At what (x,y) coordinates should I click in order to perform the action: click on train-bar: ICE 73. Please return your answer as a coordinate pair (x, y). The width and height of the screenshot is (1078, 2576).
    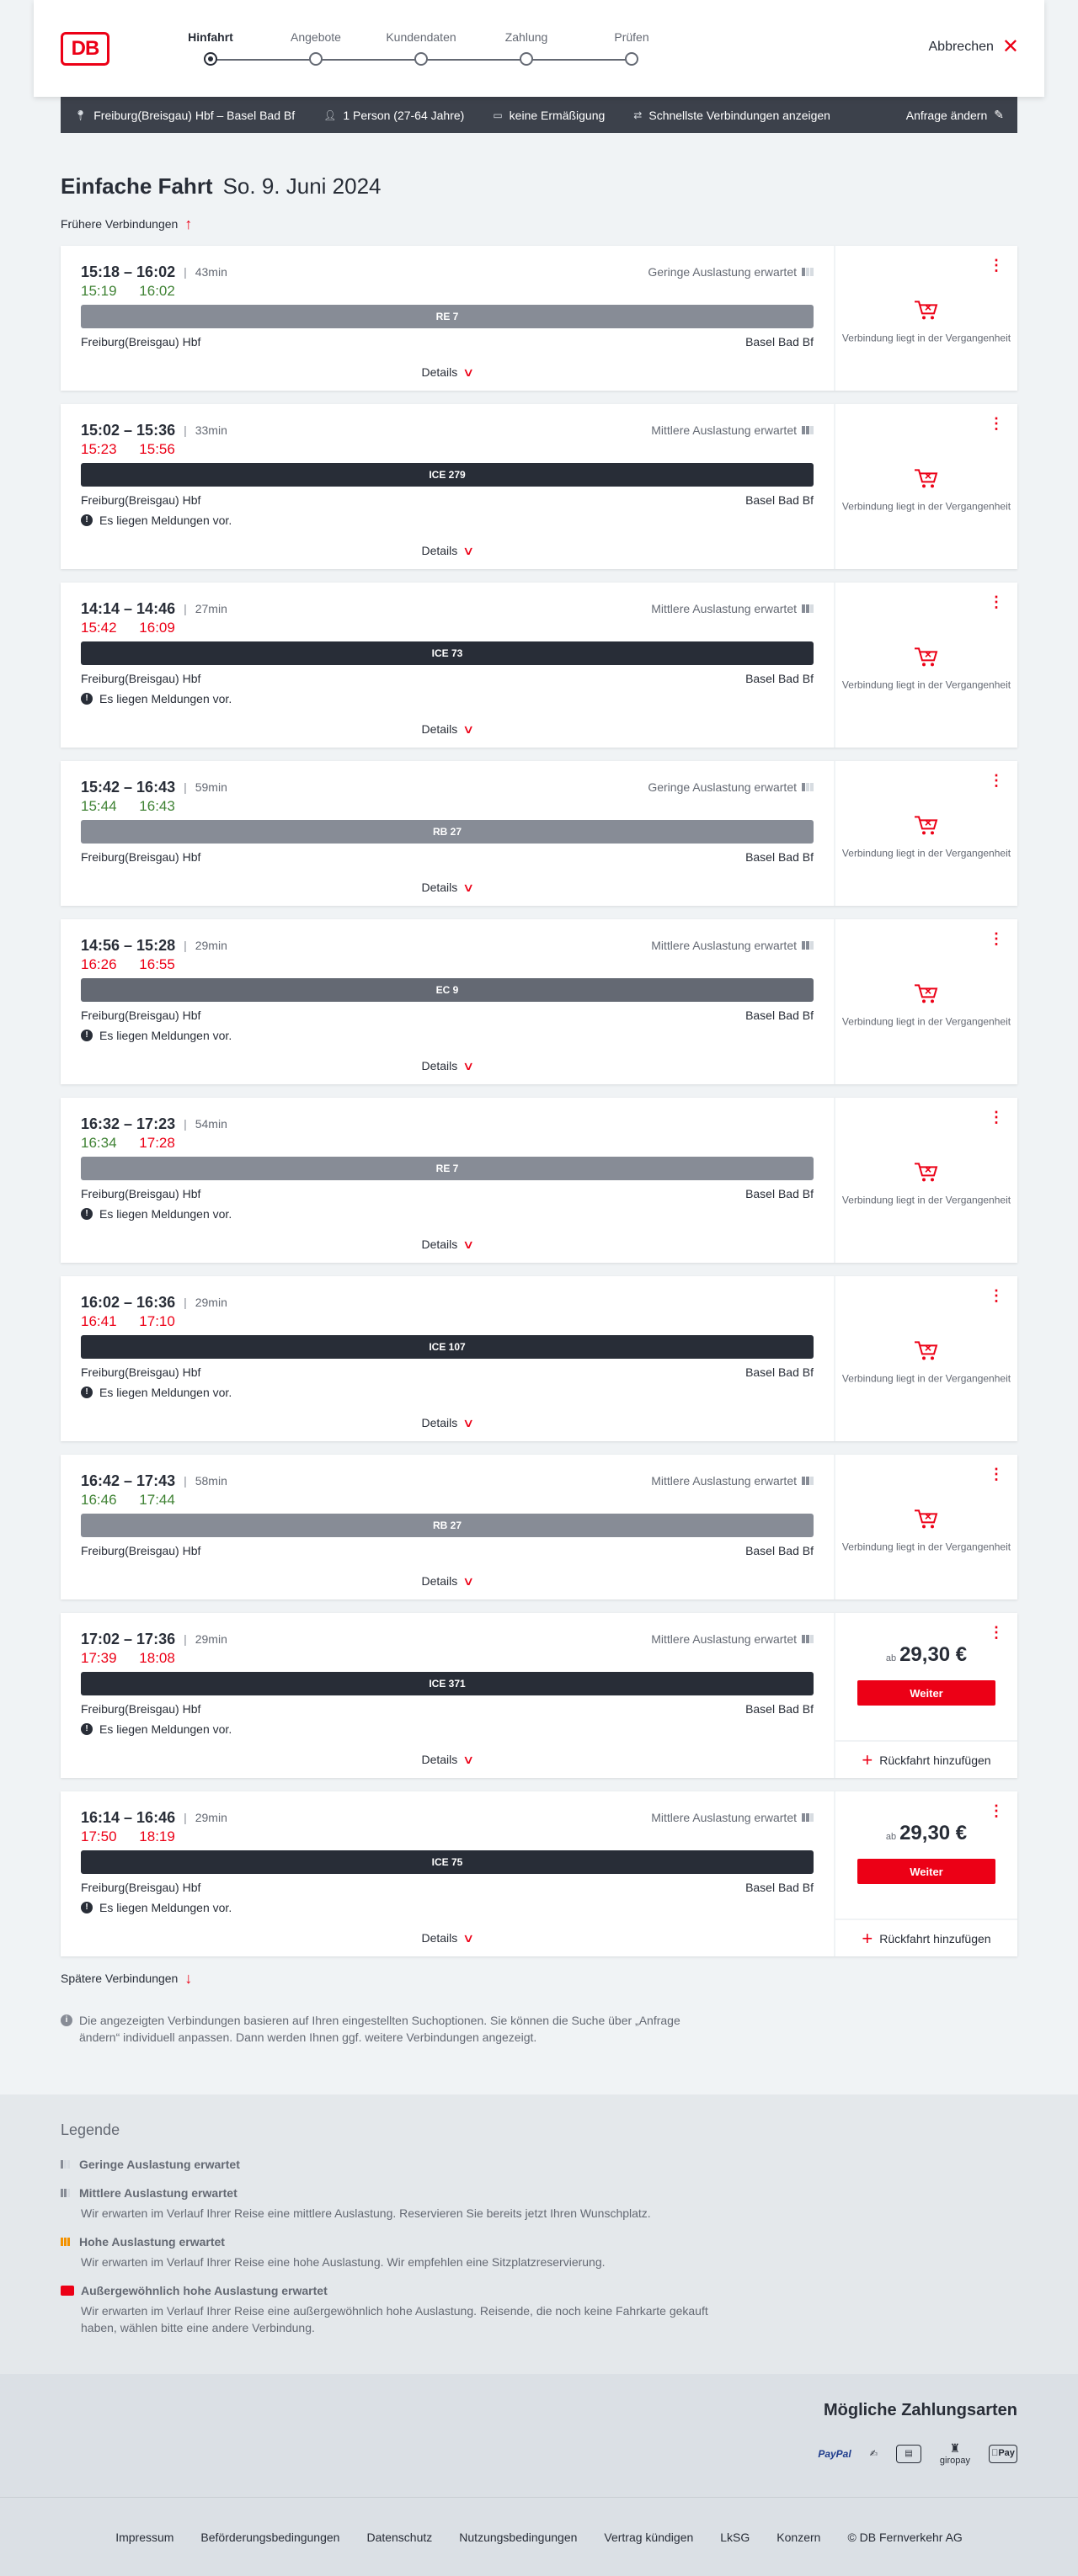
    Looking at the image, I should click on (448, 653).